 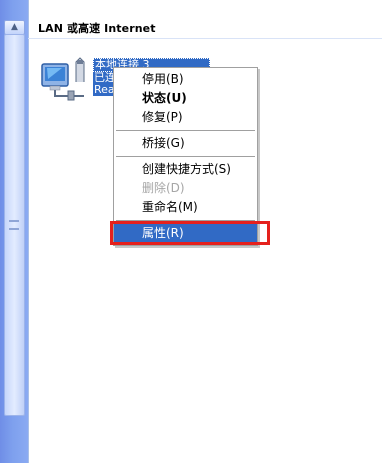 What do you see at coordinates (185, 117) in the screenshot?
I see `menu-item-repair: 修复(P)` at bounding box center [185, 117].